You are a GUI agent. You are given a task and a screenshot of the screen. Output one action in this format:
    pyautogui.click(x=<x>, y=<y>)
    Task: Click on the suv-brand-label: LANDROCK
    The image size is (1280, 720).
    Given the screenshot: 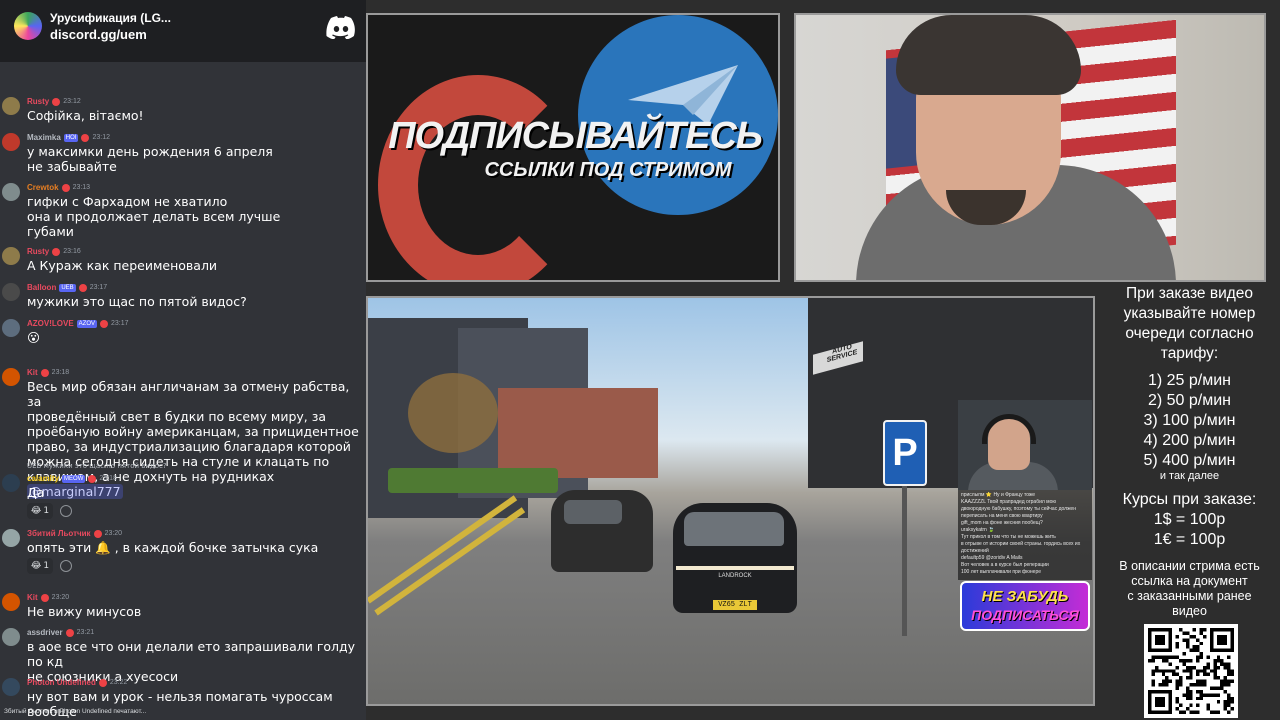 What is the action you would take?
    pyautogui.click(x=735, y=576)
    